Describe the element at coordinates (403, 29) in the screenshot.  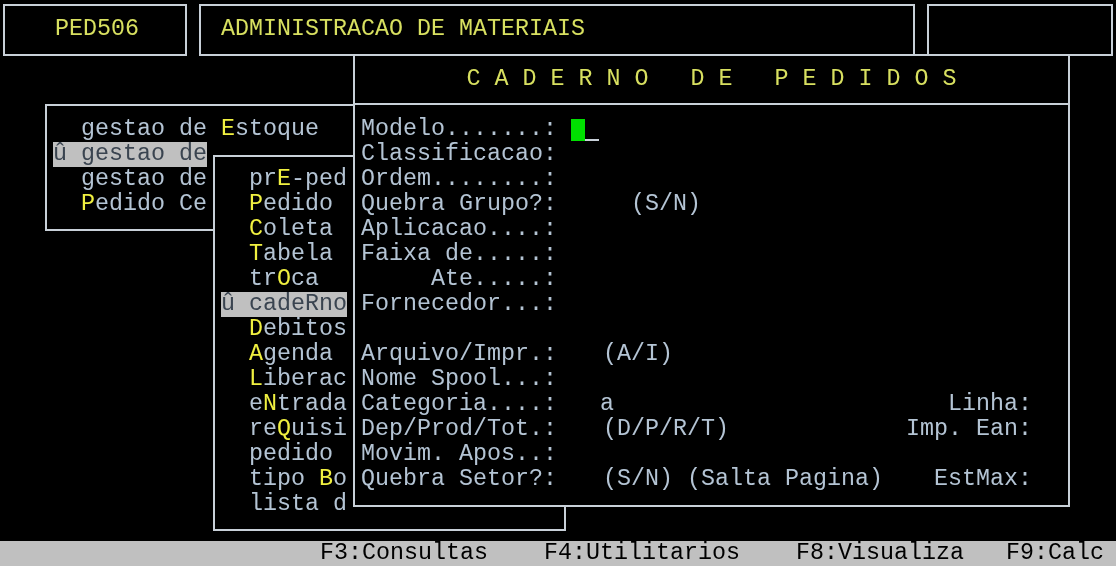
I see `system-title: ADMINISTRACAO DE MATERIAIS` at that location.